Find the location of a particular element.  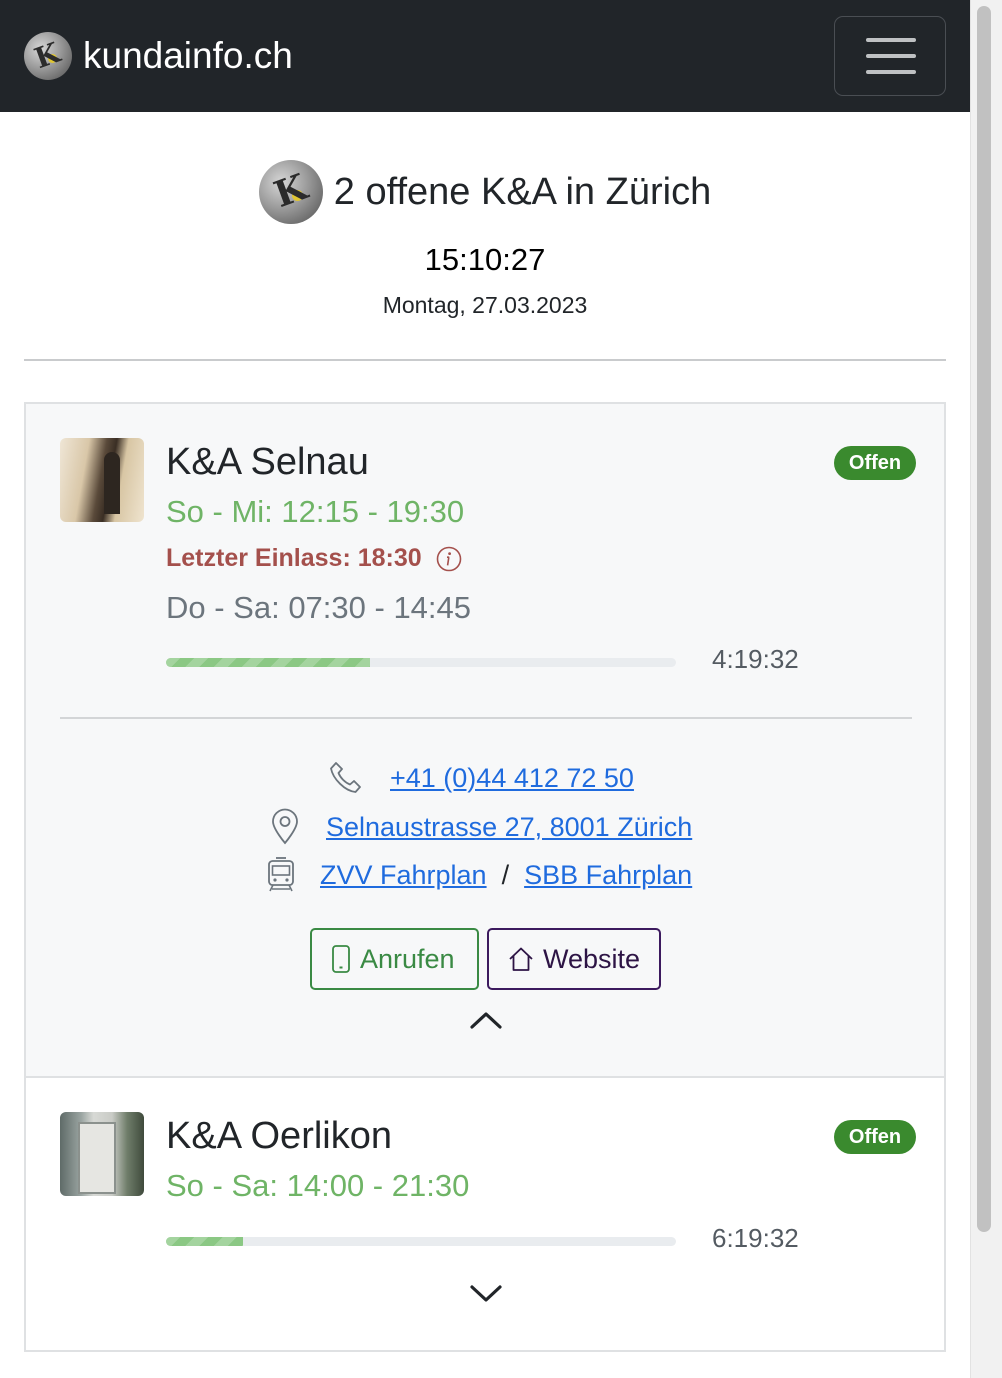

current-date: Montag, 27.03.2023 is located at coordinates (485, 305).